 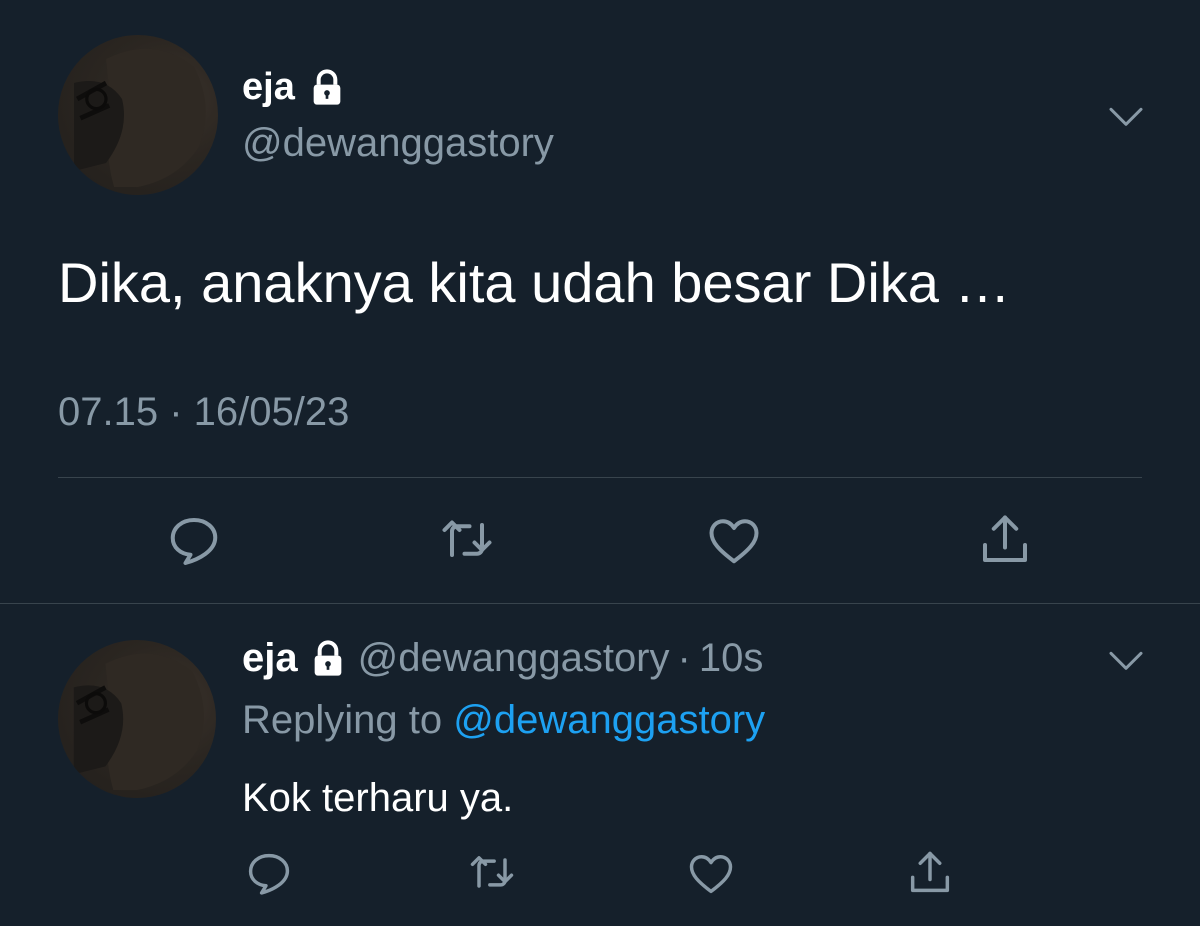 What do you see at coordinates (609, 720) in the screenshot?
I see `replying-to-link: @dewanggastory` at bounding box center [609, 720].